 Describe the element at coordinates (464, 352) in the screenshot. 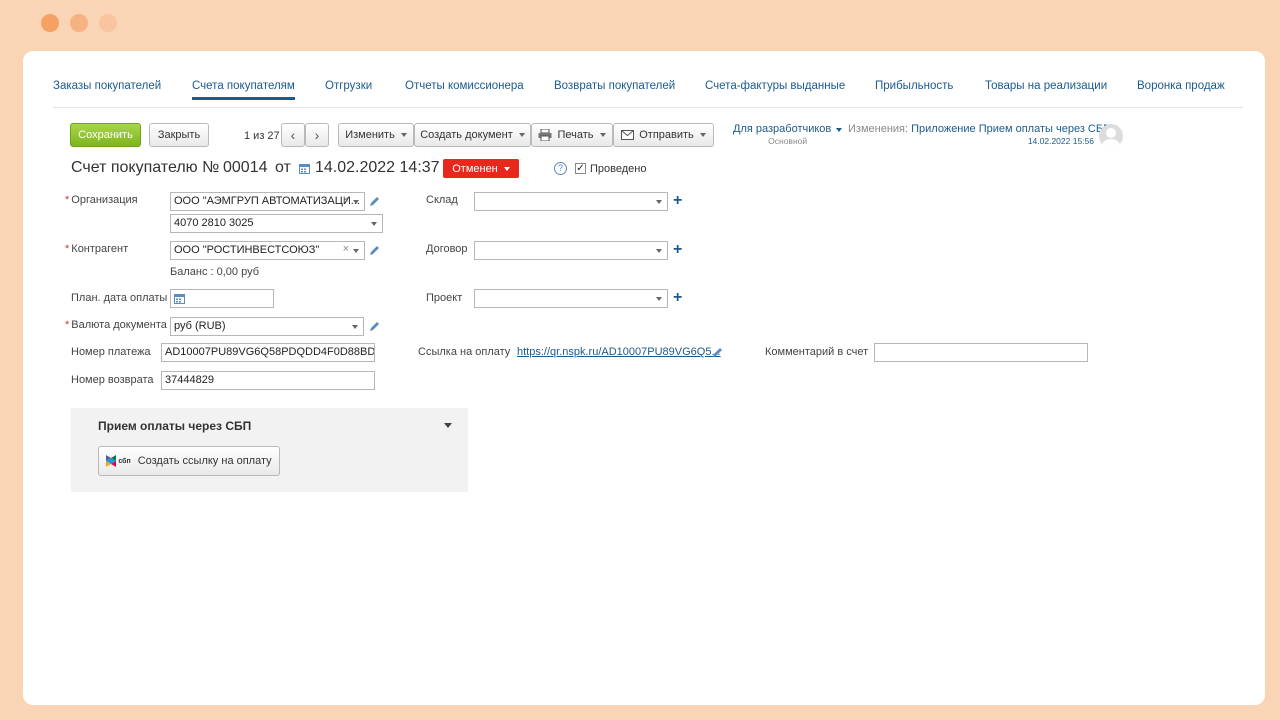

I see `payment-link-label: Ссылка на оплату` at that location.